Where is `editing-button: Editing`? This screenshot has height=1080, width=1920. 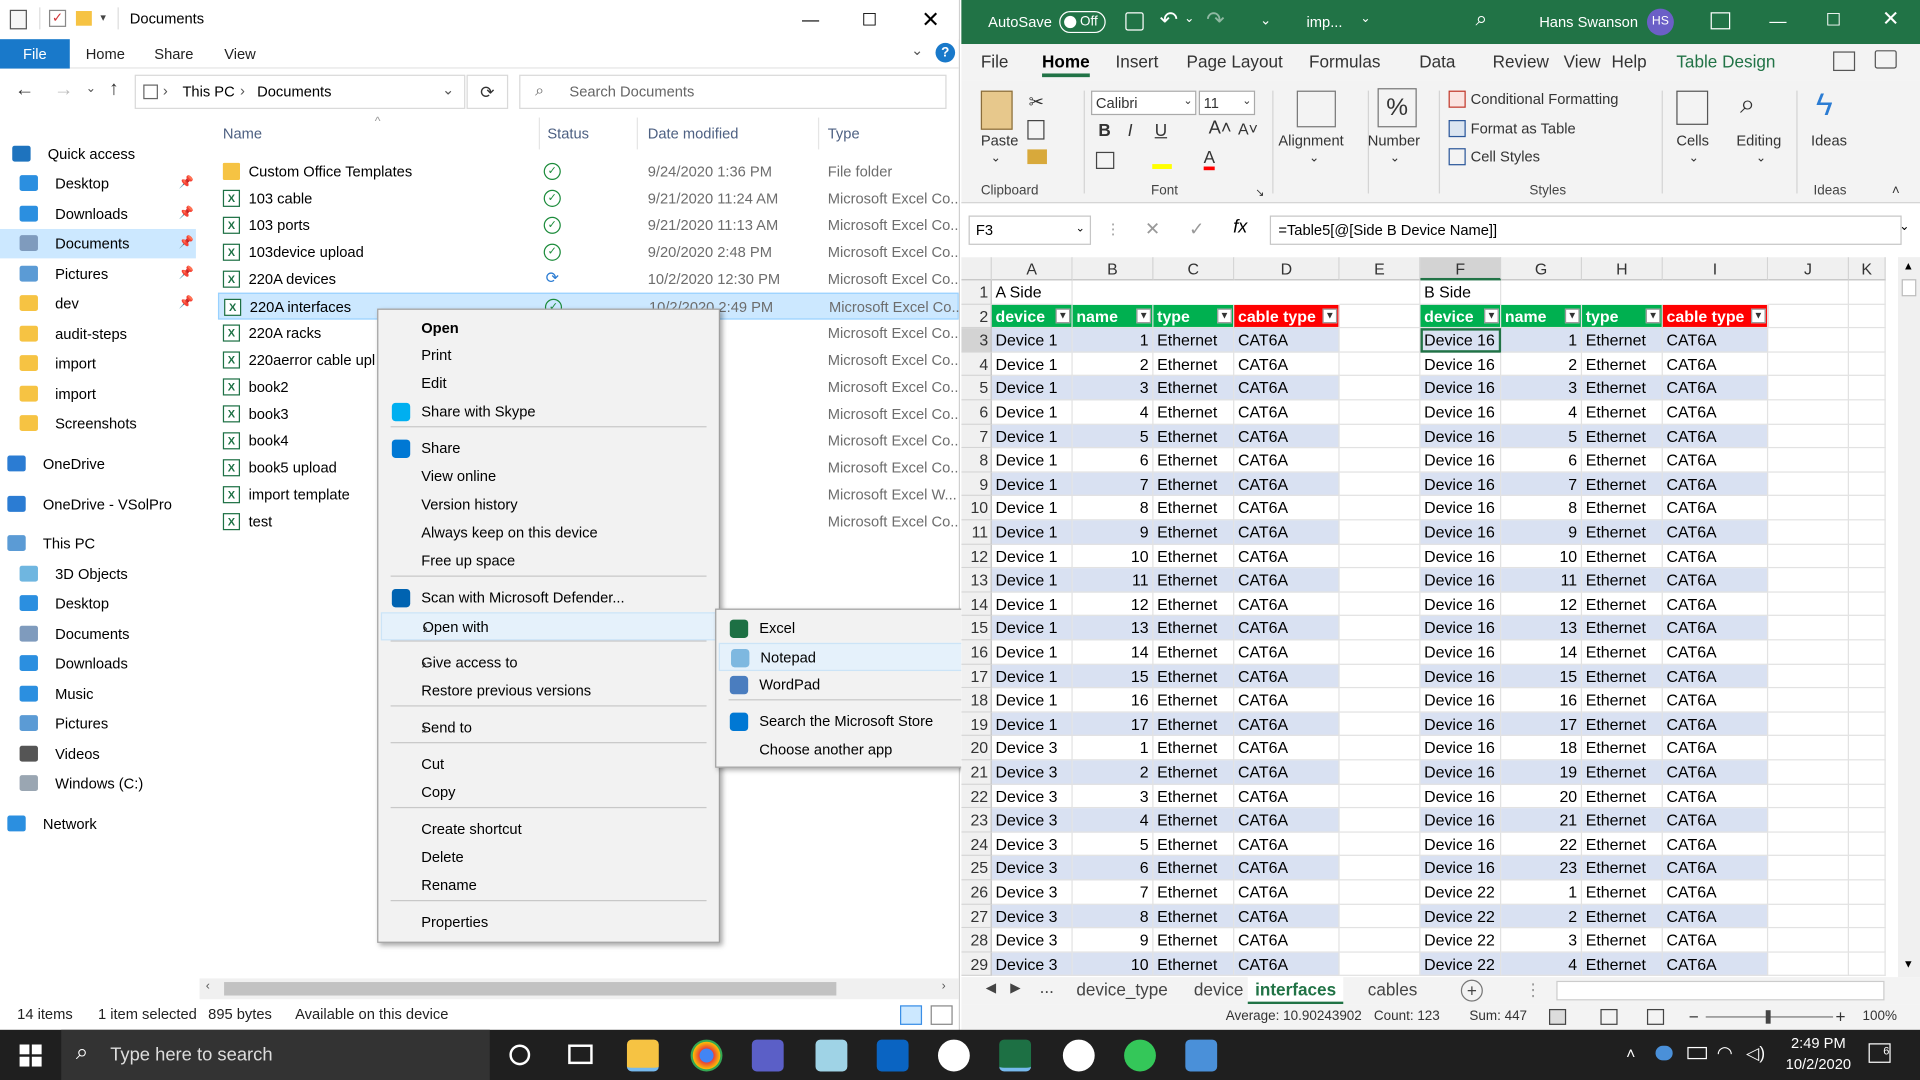
editing-button: Editing is located at coordinates (1758, 140).